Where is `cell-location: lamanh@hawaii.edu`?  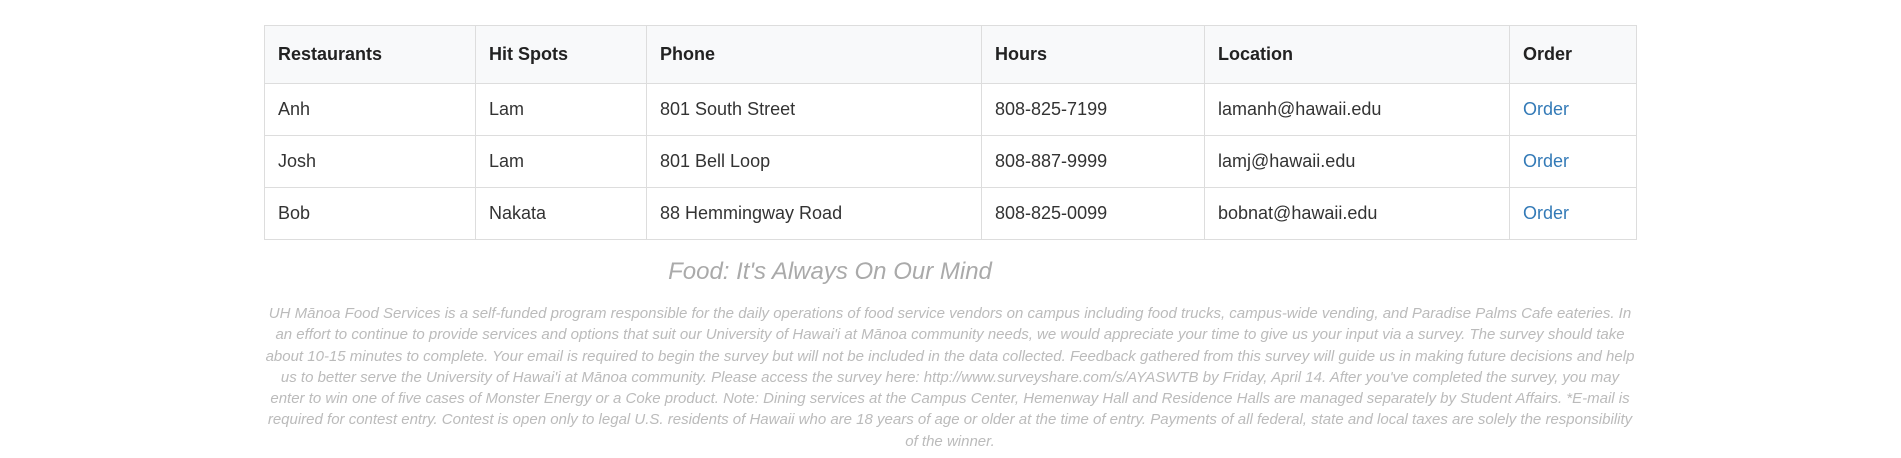 cell-location: lamanh@hawaii.edu is located at coordinates (1357, 109).